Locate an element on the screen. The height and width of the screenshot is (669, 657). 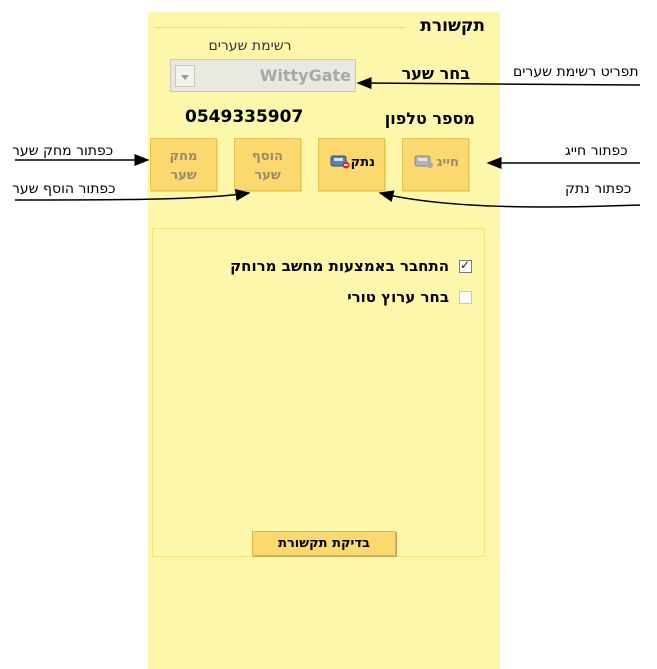
arrow-to-add-gateway is located at coordinates (132, 194).